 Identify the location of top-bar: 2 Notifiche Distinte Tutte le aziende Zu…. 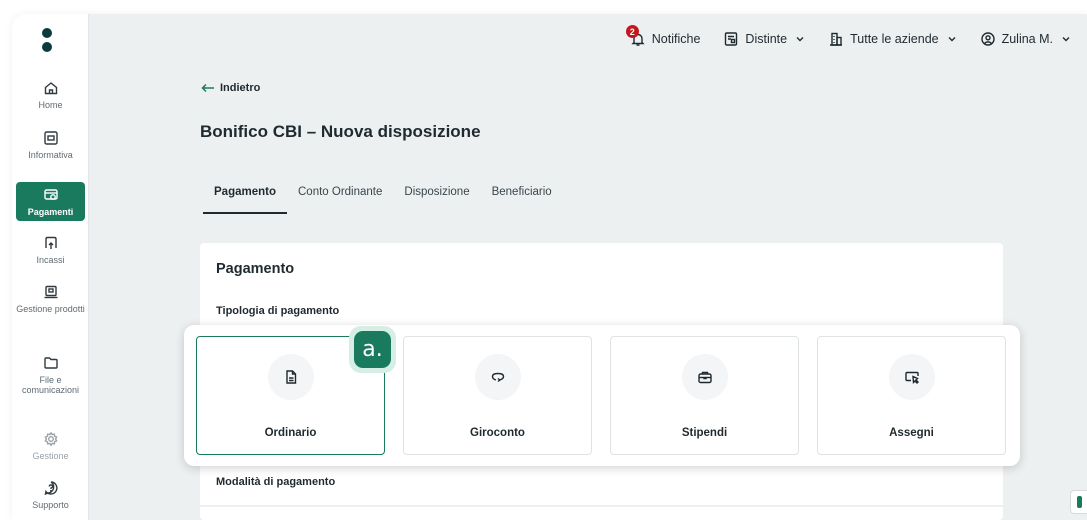
(856, 37).